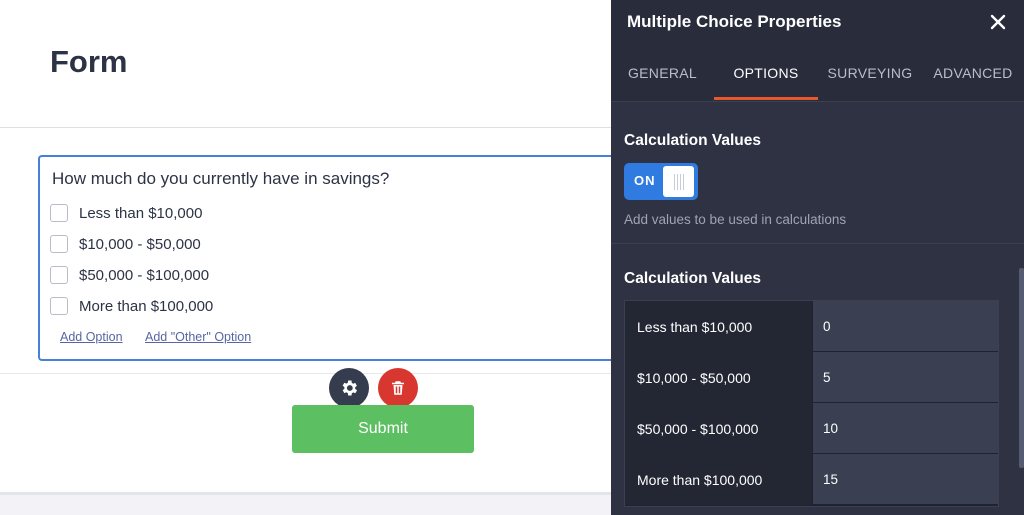 Image resolution: width=1024 pixels, height=515 pixels. Describe the element at coordinates (645, 180) in the screenshot. I see `toggle-state-label: ON` at that location.